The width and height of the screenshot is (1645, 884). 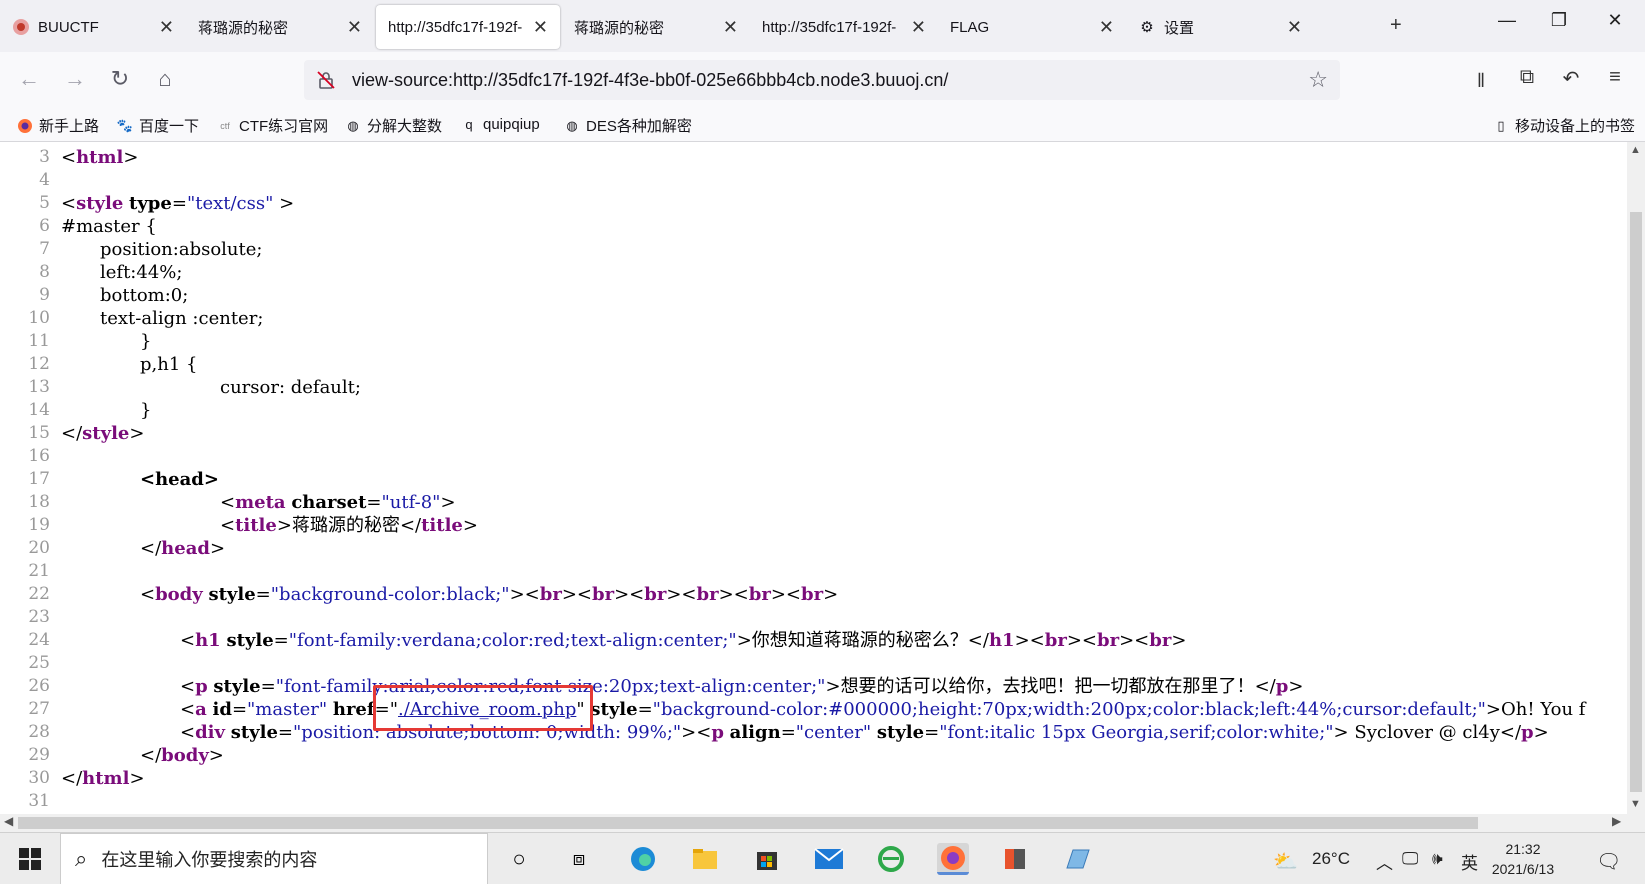 I want to click on bookmark-label: 新手上路, so click(x=69, y=126).